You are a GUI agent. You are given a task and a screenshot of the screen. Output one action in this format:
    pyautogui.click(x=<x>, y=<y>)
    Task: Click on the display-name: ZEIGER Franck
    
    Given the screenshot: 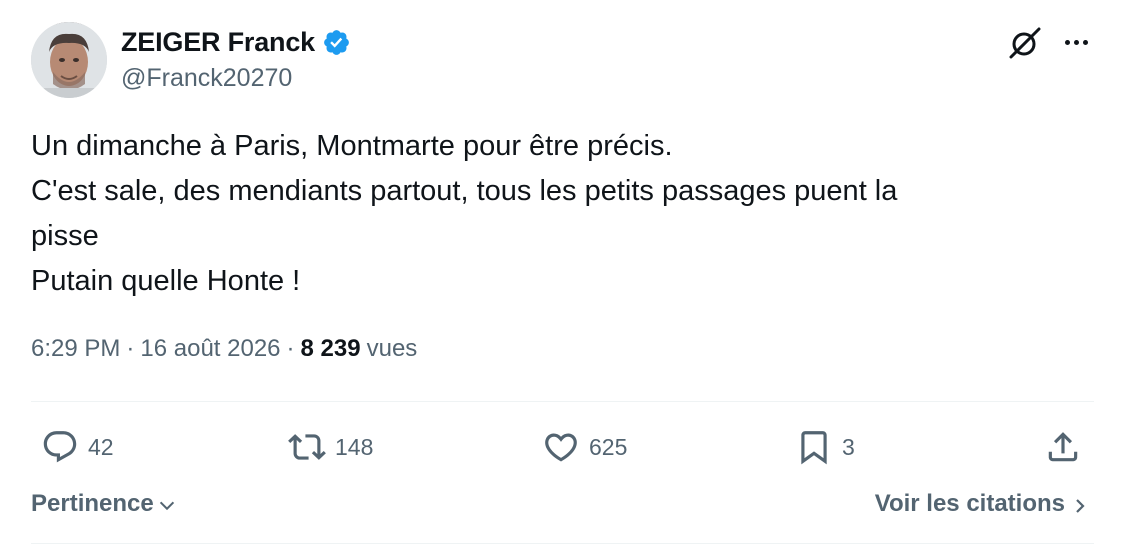 What is the action you would take?
    pyautogui.click(x=218, y=42)
    